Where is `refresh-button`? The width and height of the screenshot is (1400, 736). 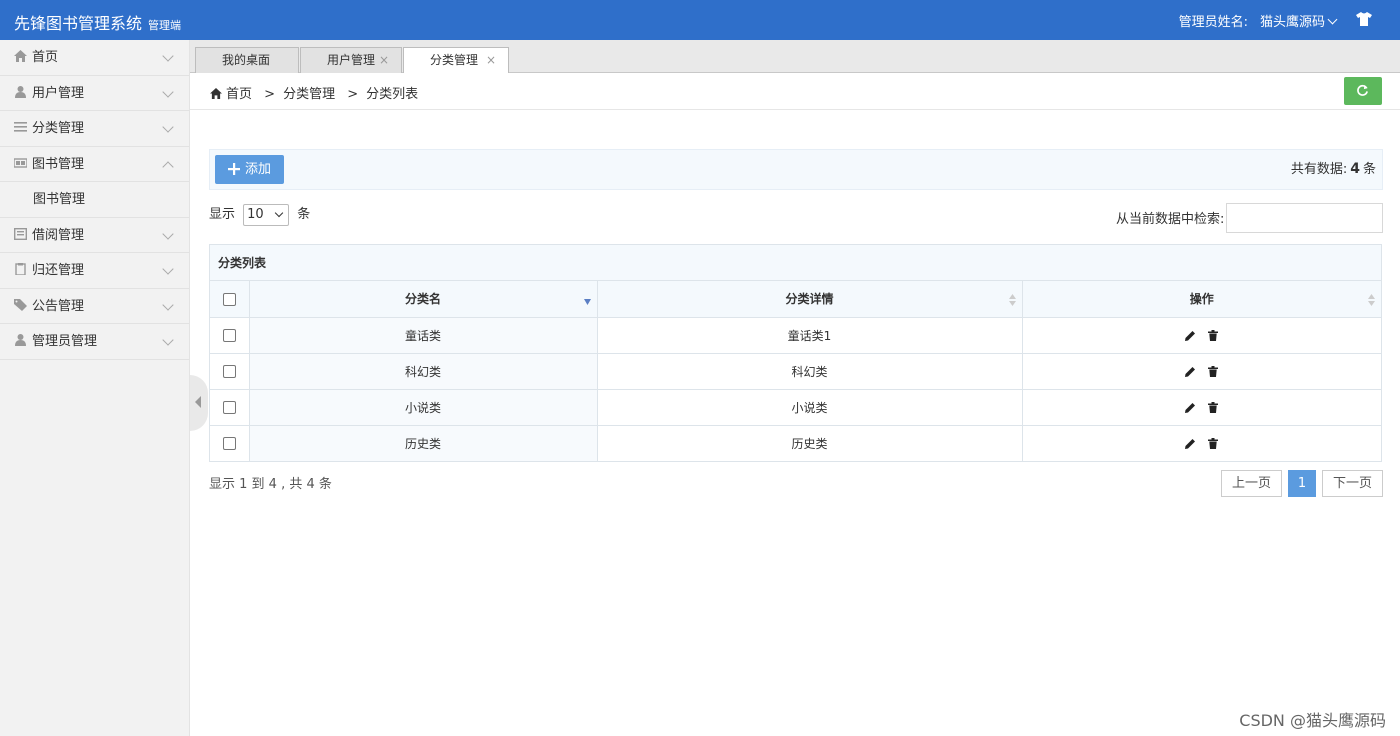 refresh-button is located at coordinates (1363, 91).